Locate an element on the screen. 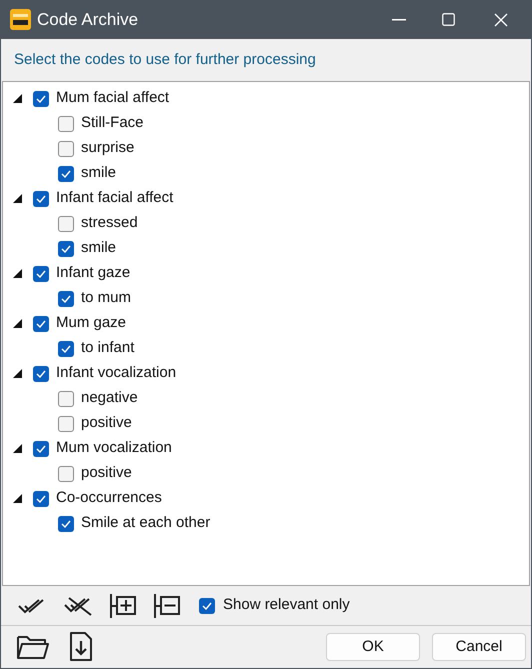  maximize-icon is located at coordinates (448, 19).